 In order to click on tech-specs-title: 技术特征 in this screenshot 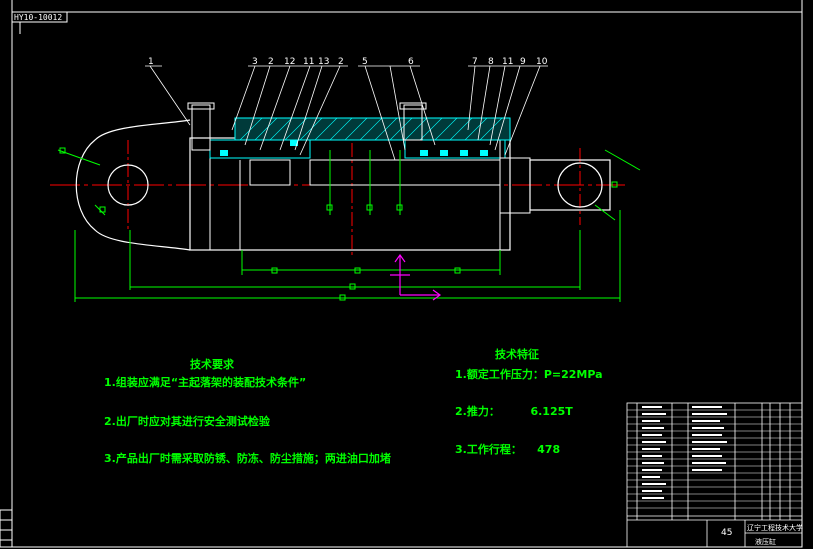, I will do `click(517, 354)`.